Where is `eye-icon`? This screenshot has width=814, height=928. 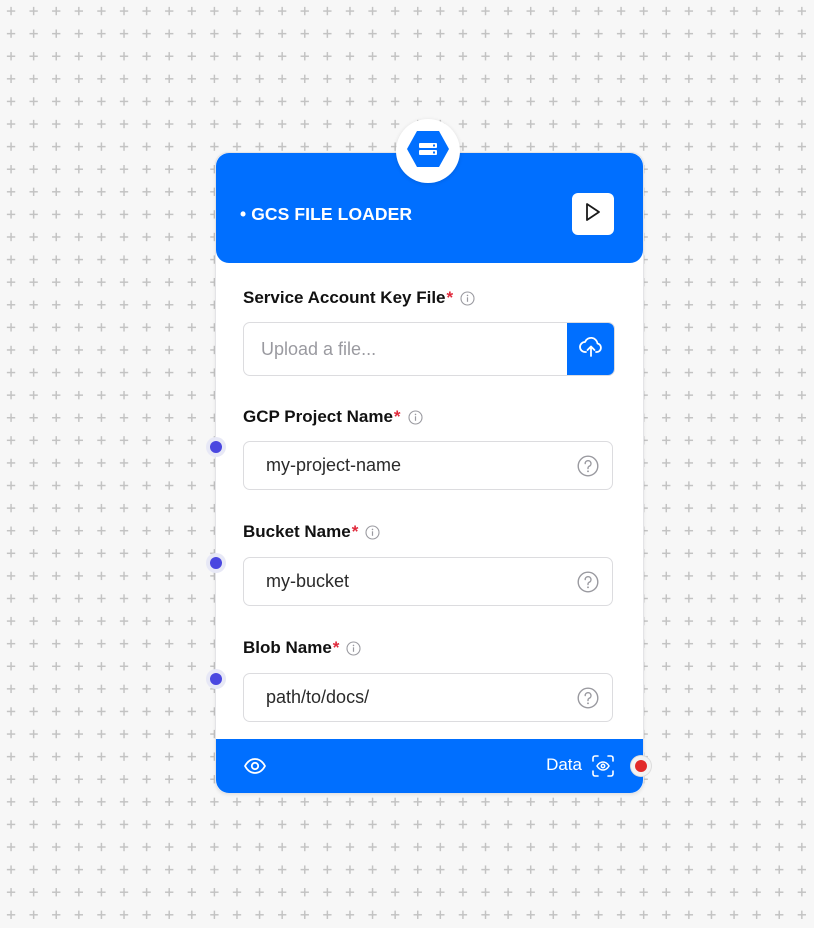
eye-icon is located at coordinates (255, 768).